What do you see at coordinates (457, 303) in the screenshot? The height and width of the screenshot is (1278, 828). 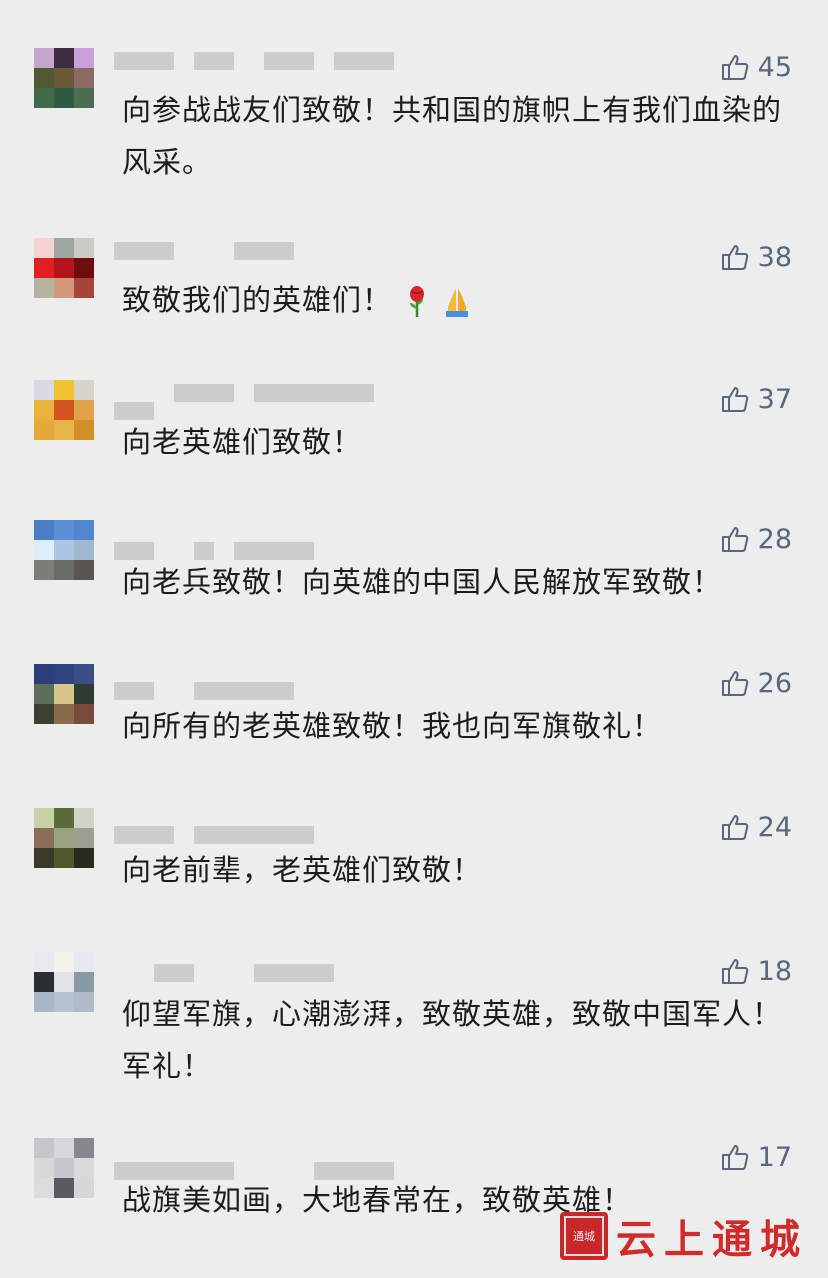 I see `folded-hands-emoji` at bounding box center [457, 303].